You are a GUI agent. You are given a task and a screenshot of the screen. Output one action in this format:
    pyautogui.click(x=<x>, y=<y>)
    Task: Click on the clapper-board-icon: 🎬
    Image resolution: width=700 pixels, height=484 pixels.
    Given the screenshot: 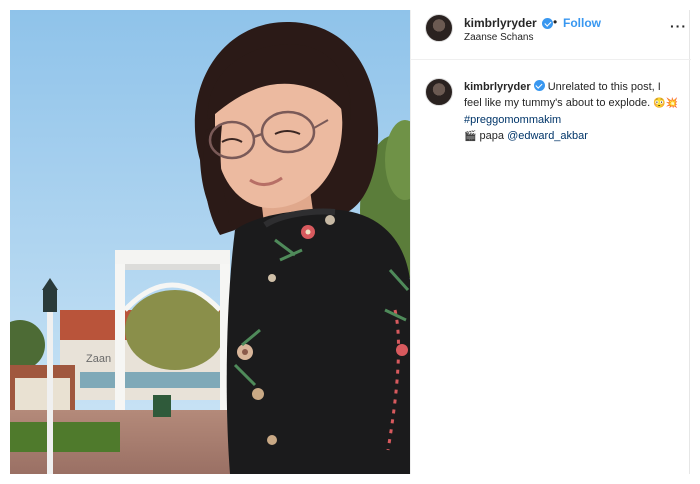 What is the action you would take?
    pyautogui.click(x=470, y=136)
    